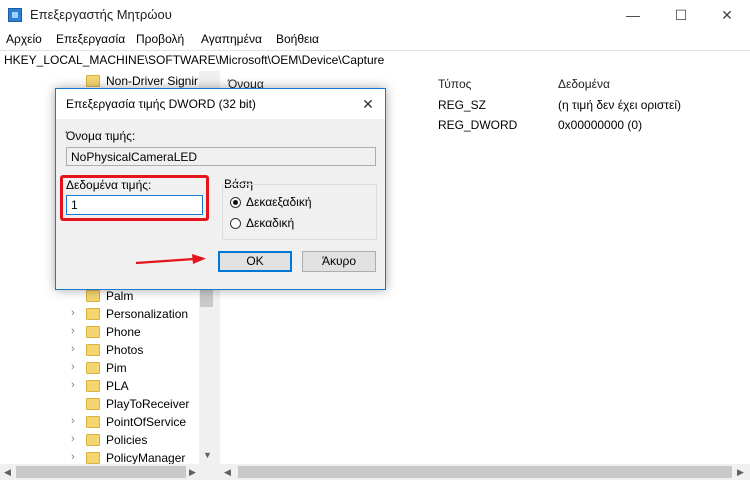 The width and height of the screenshot is (750, 480). I want to click on tree-item-label: PointOfService, so click(146, 422).